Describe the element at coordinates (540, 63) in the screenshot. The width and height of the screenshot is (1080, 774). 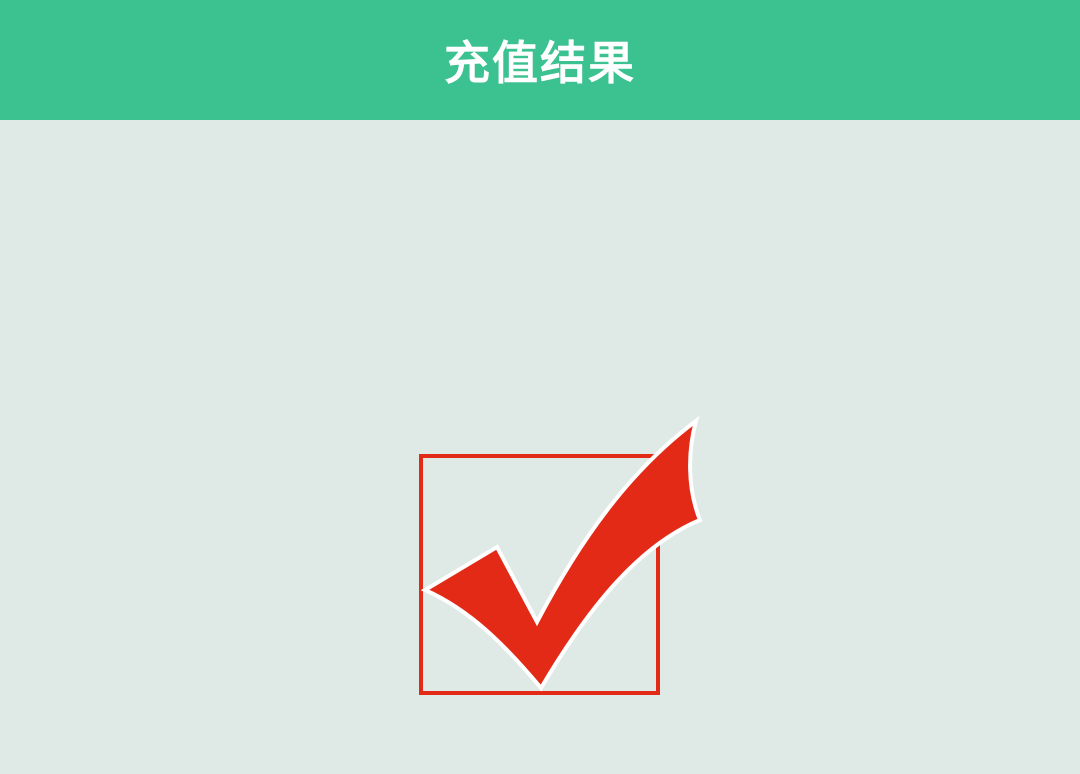
I see `page-title: 充值结果` at that location.